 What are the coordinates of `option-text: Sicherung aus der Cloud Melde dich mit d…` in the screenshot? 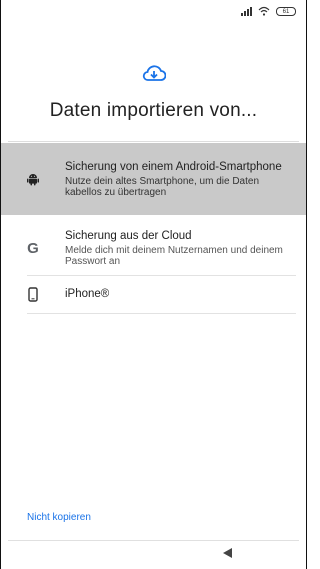 It's located at (185, 248).